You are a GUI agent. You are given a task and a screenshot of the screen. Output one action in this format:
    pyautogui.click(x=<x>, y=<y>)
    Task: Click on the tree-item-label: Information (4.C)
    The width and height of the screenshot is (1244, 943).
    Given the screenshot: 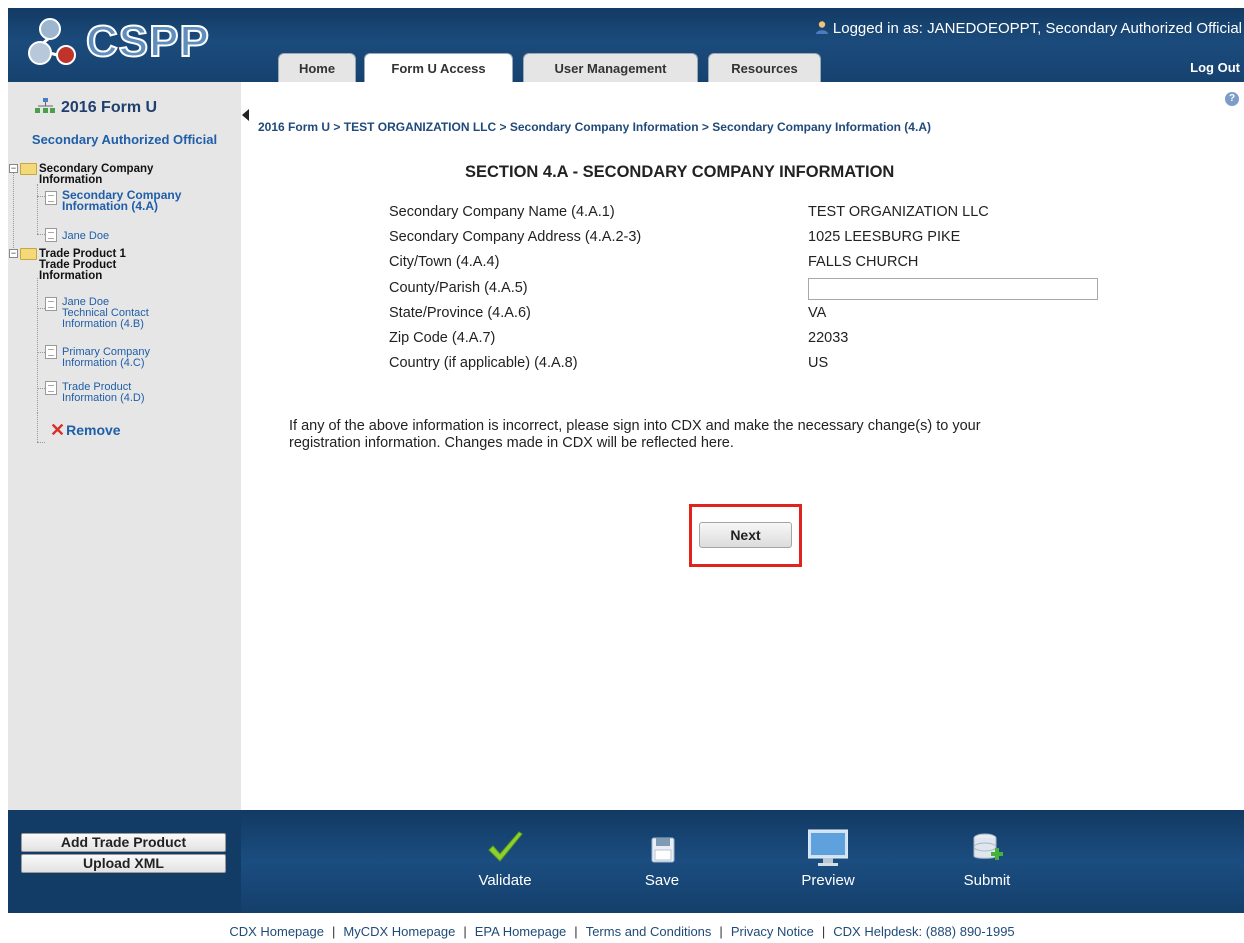 What is the action you would take?
    pyautogui.click(x=103, y=363)
    